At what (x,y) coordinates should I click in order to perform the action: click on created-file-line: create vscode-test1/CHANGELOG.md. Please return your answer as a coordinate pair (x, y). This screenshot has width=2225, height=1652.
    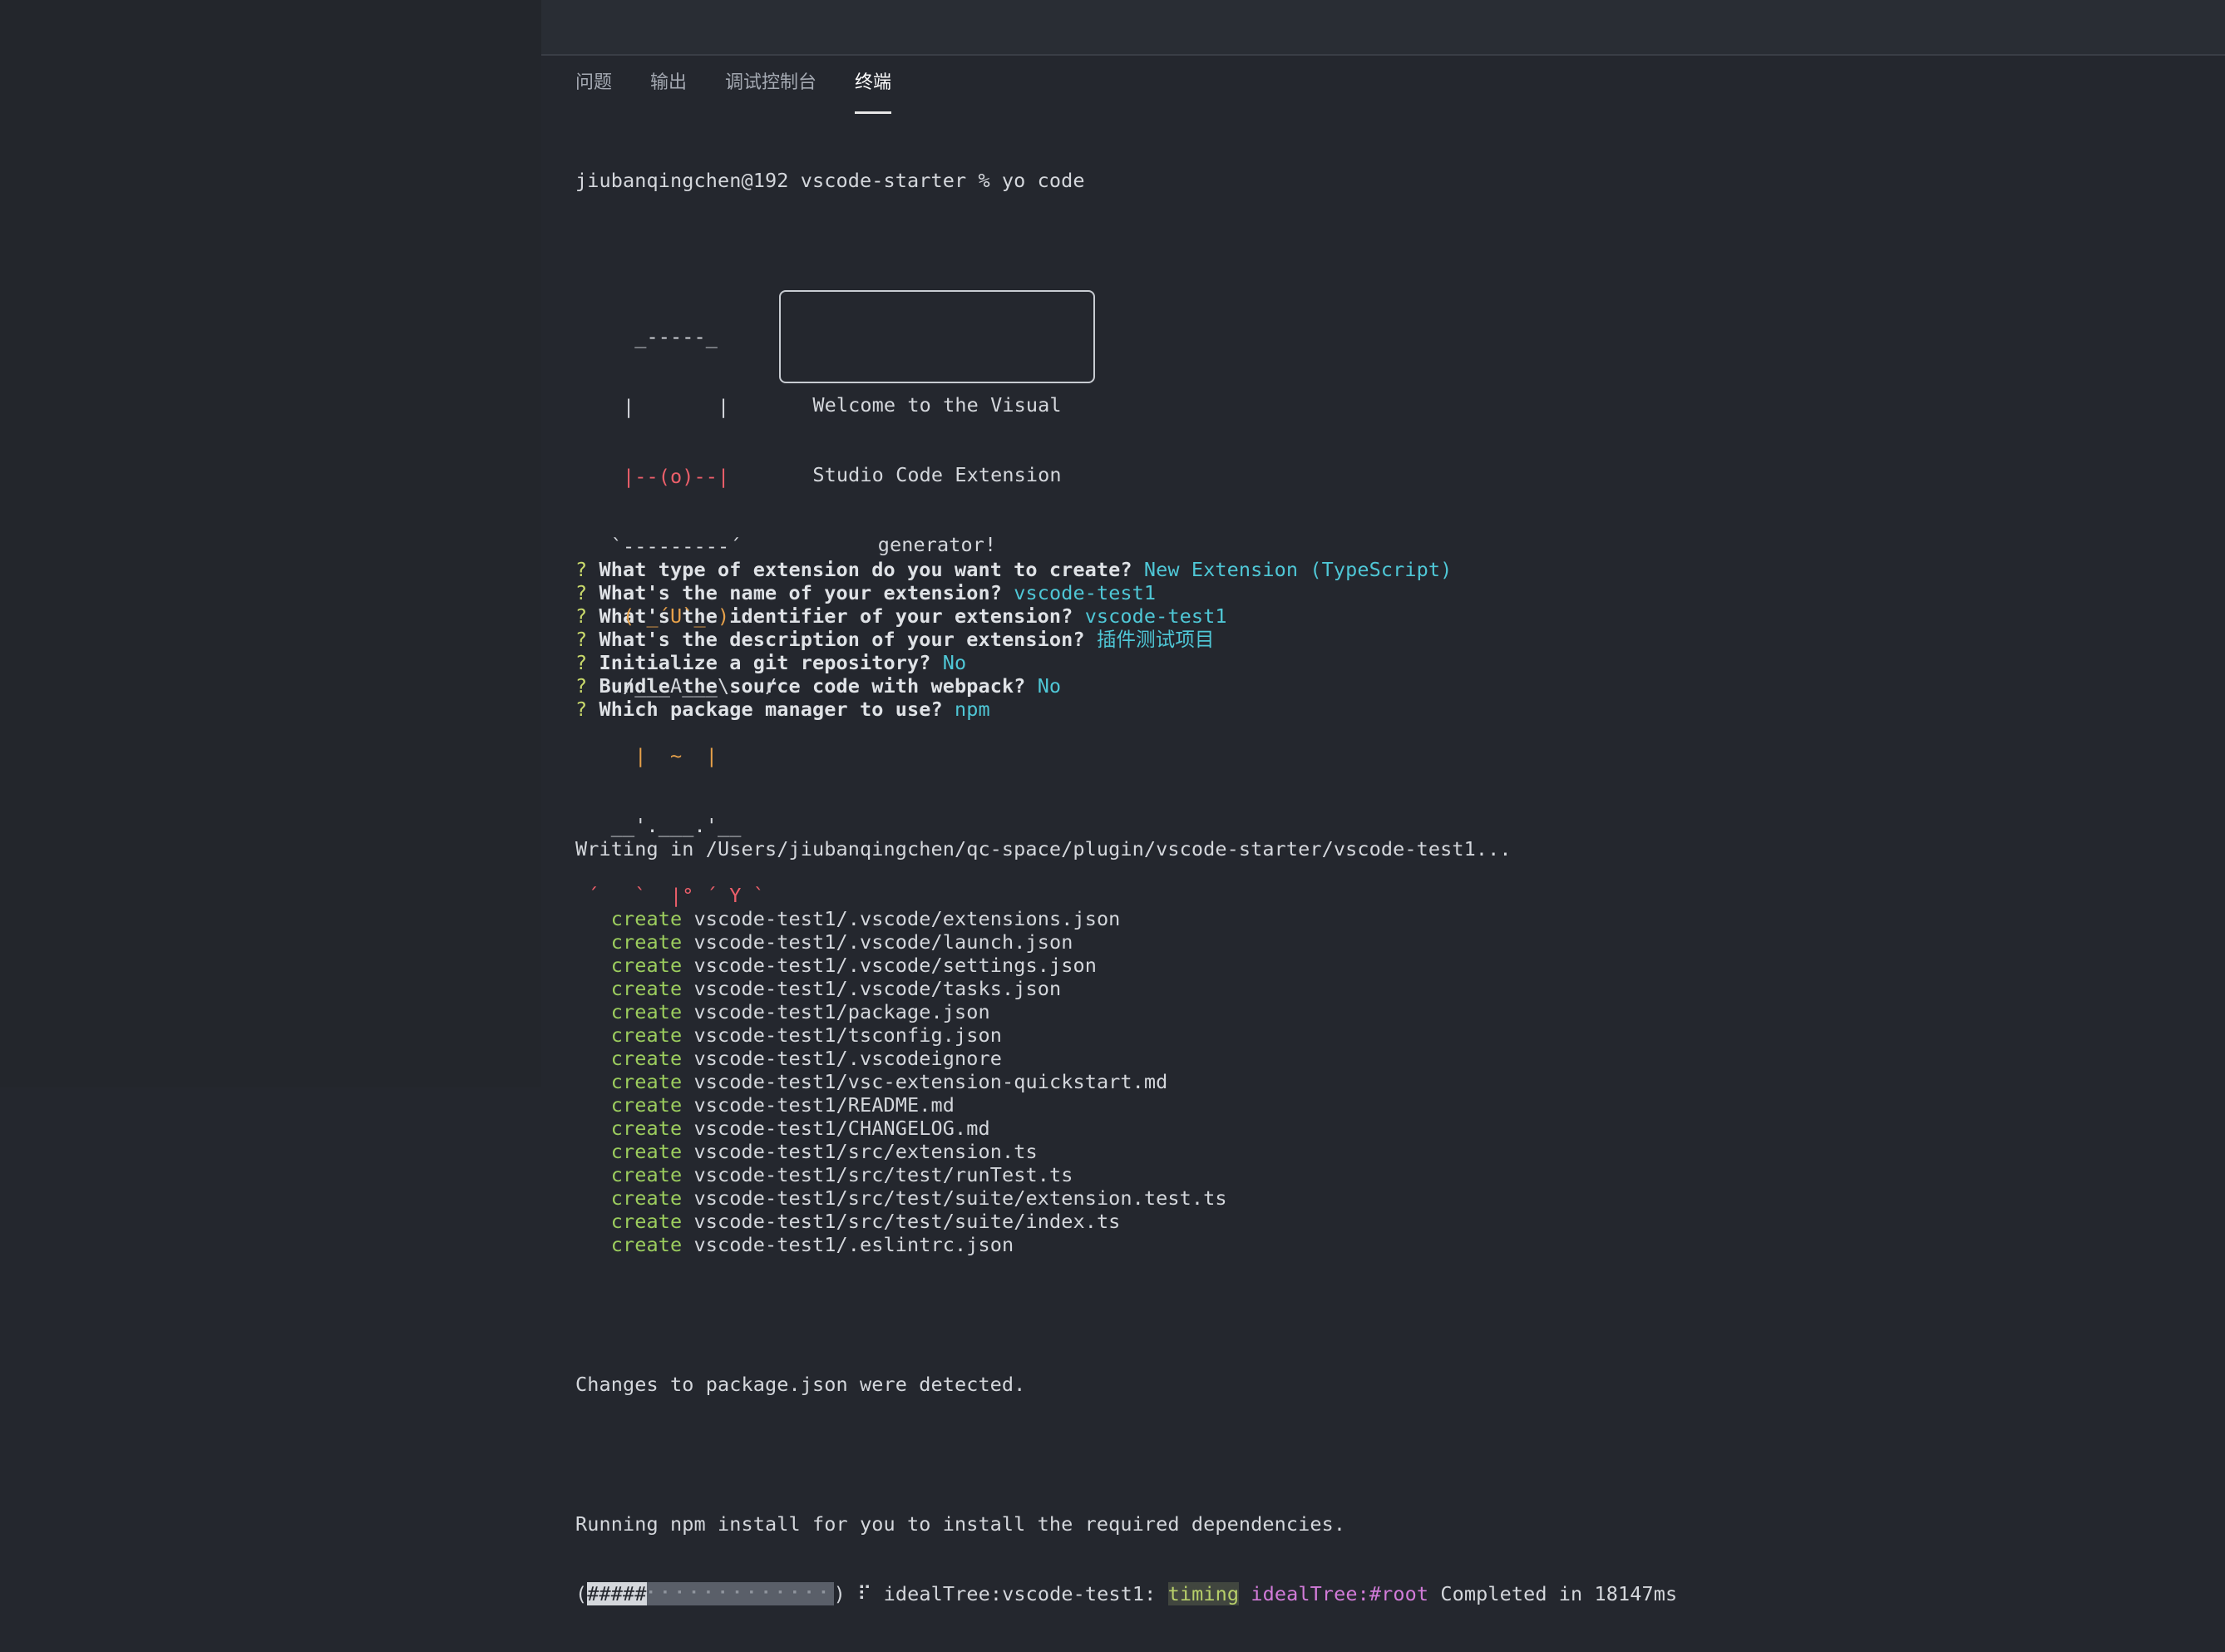
    Looking at the image, I should click on (1391, 1129).